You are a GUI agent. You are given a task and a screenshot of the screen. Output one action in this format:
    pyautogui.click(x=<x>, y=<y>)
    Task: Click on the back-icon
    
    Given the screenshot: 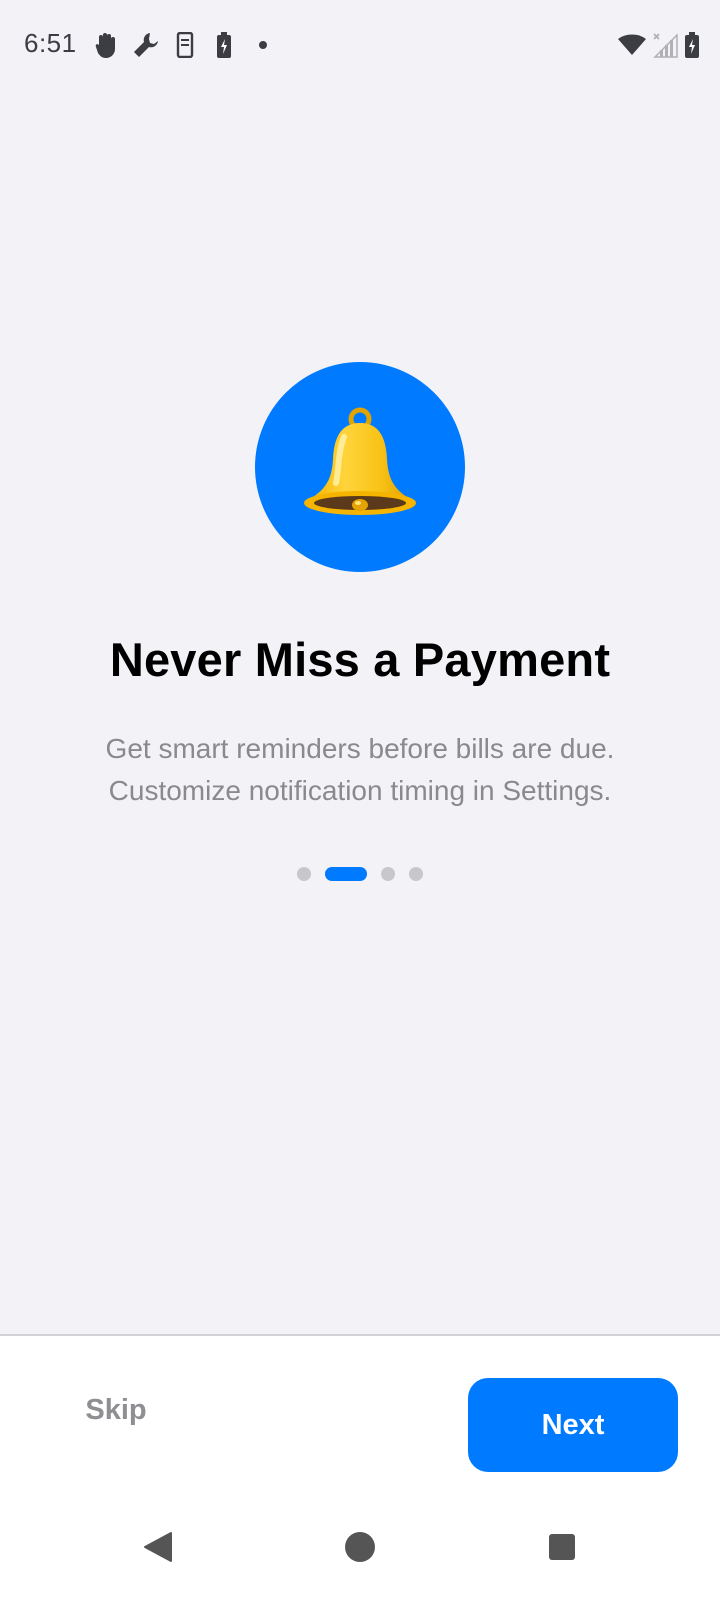 What is the action you would take?
    pyautogui.click(x=158, y=1549)
    